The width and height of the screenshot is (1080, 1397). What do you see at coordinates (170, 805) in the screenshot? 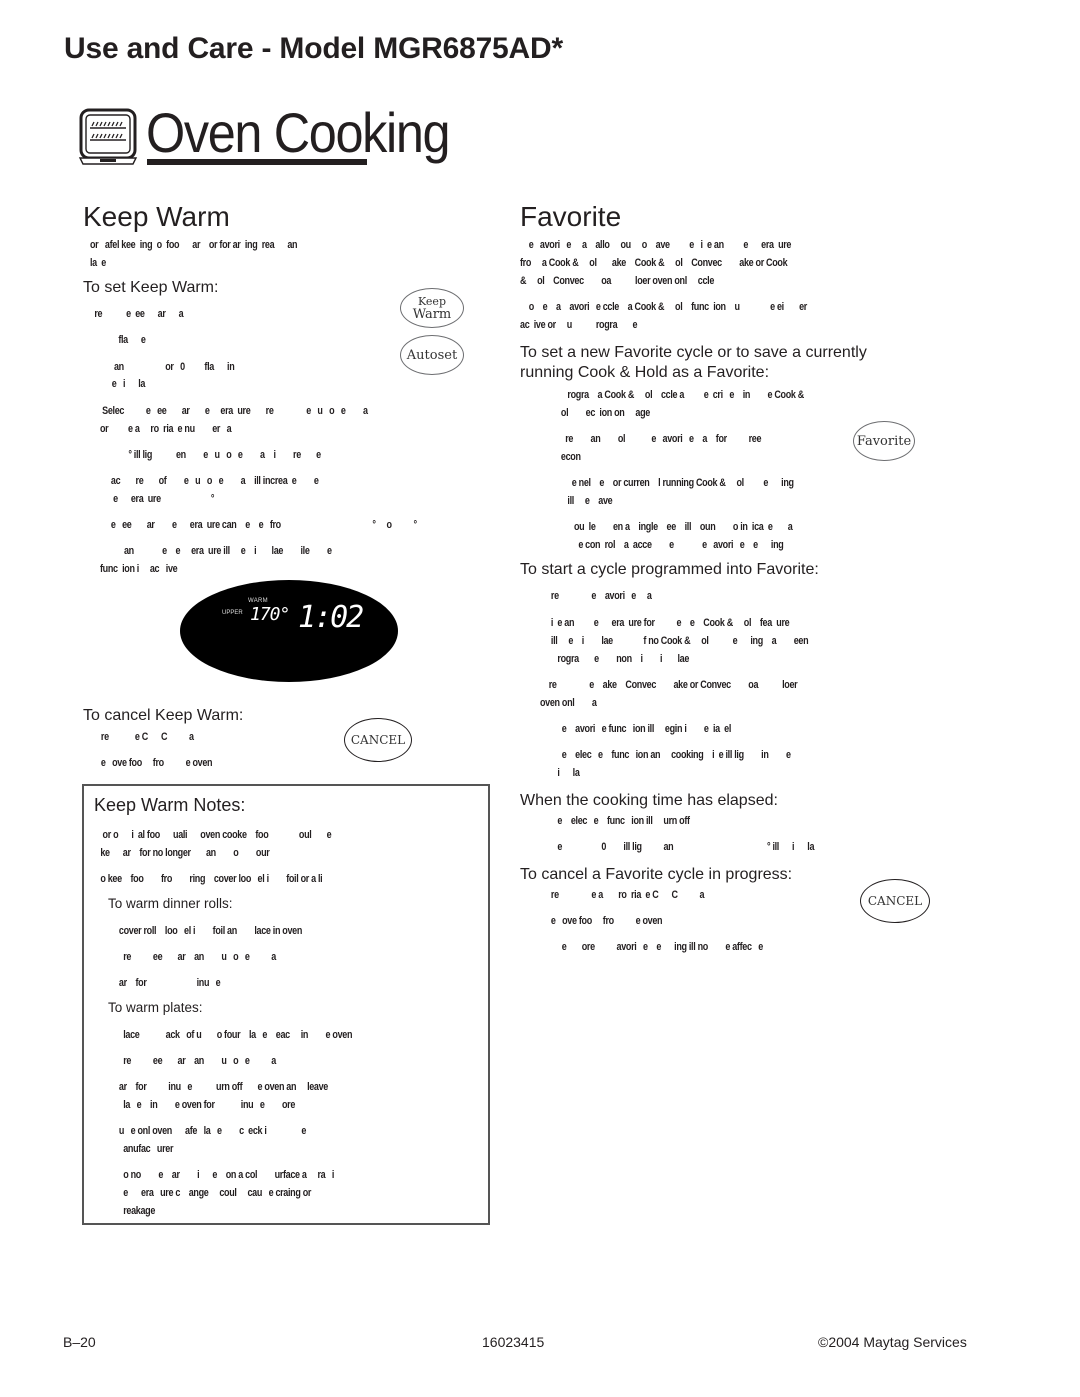
I see `keep-warm-notes-heading: Keep Warm Notes:` at bounding box center [170, 805].